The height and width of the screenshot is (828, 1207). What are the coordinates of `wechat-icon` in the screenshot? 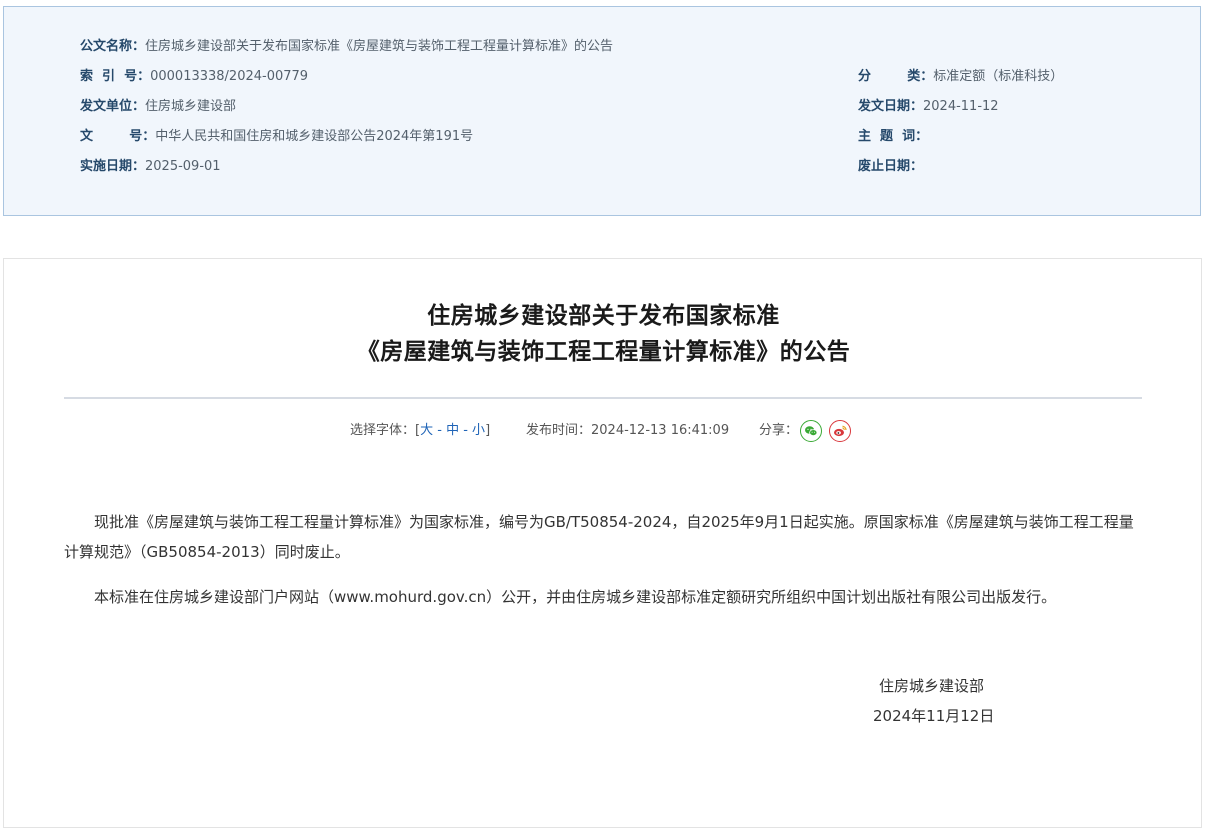 It's located at (811, 431).